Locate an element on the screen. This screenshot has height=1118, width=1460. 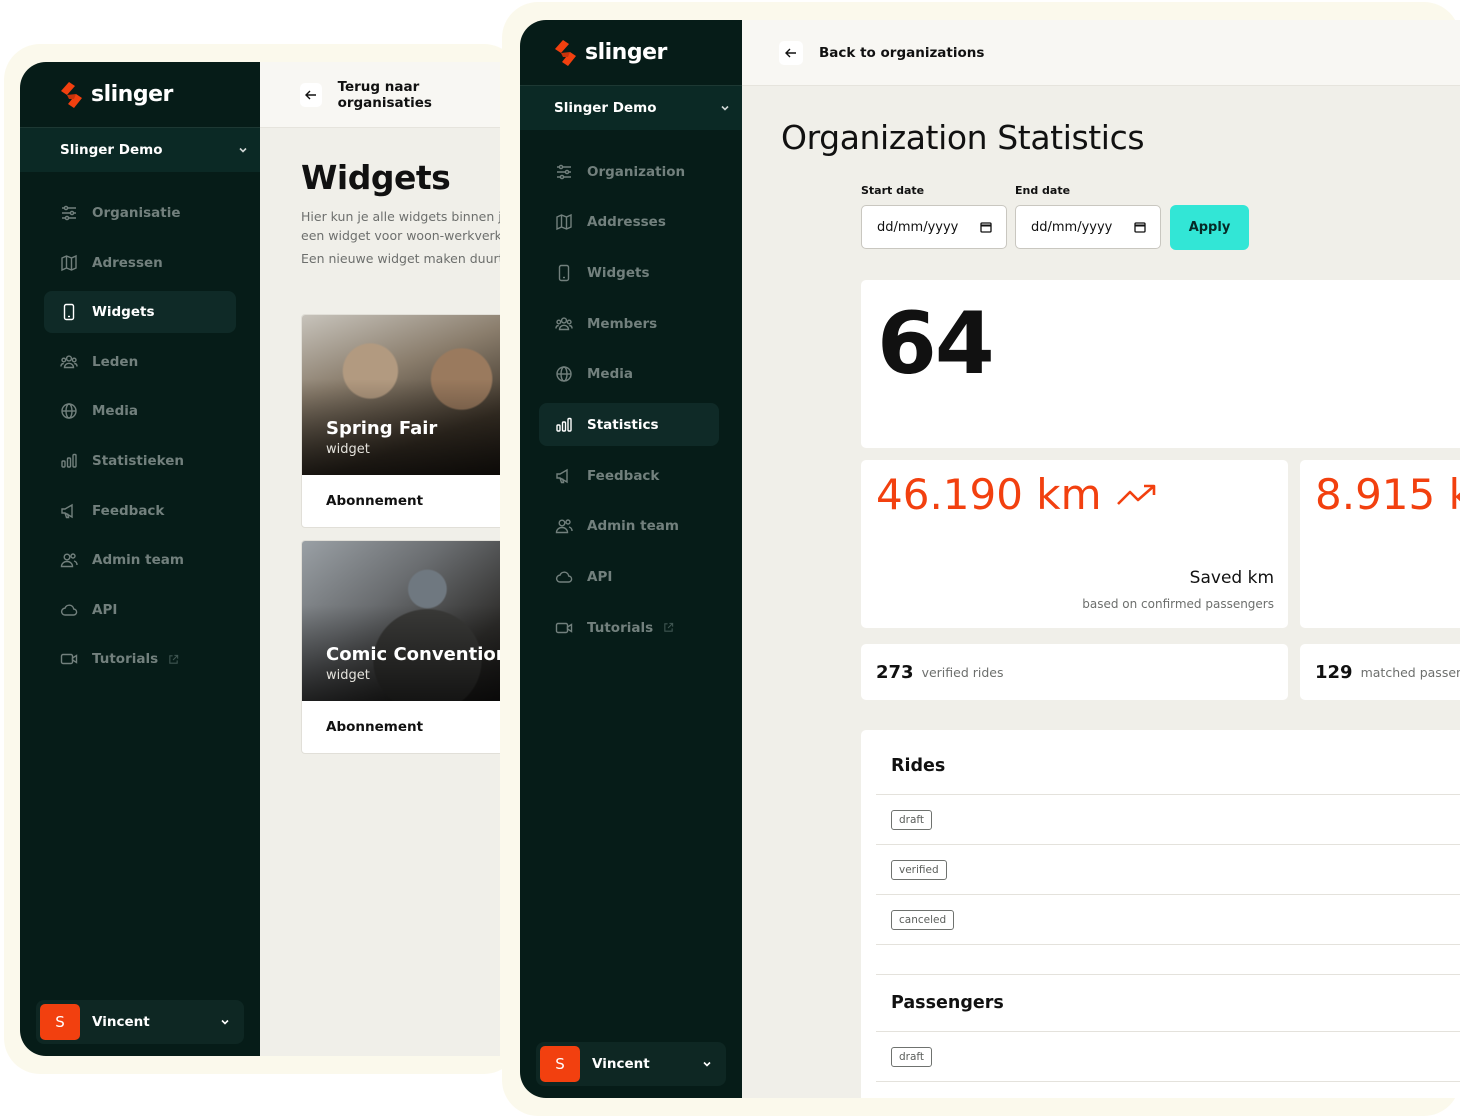
widget-card: Spring Fair widget Abonnement is located at coordinates (400, 421).